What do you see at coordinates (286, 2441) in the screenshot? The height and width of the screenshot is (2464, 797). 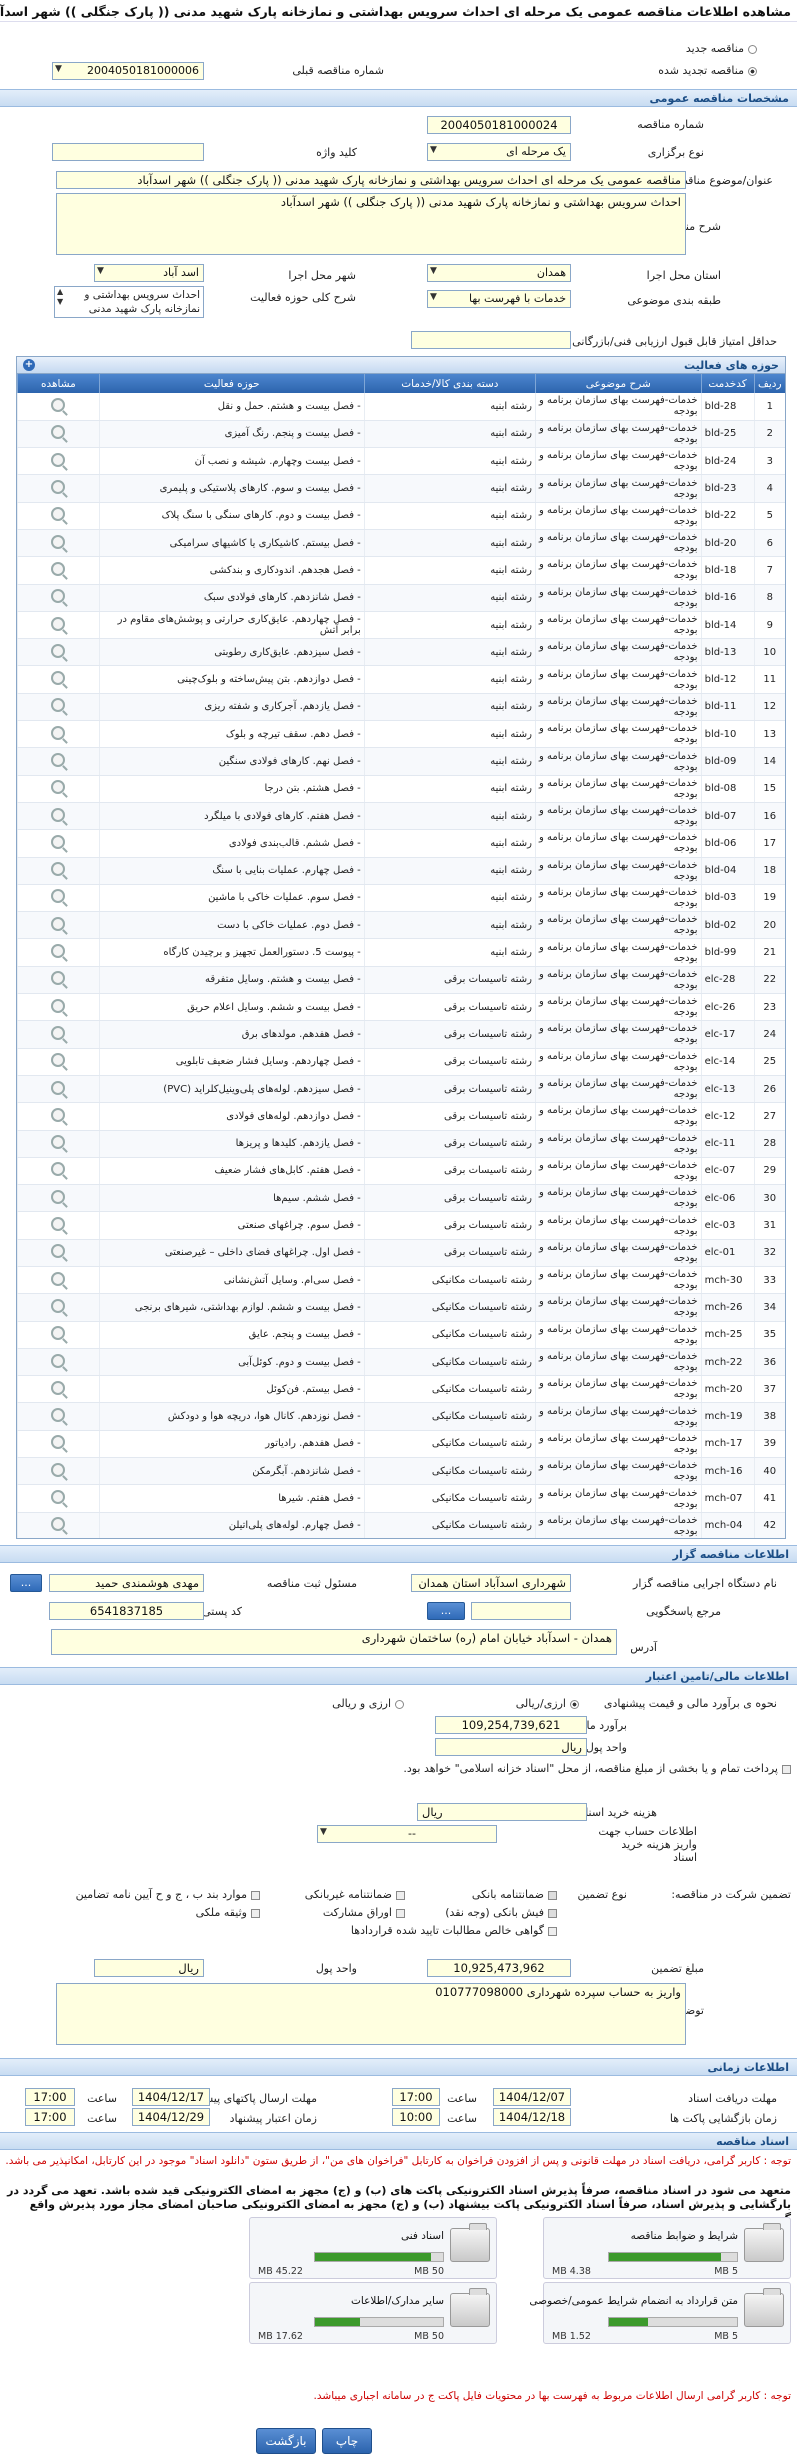 I see `back-button: بازگشت` at bounding box center [286, 2441].